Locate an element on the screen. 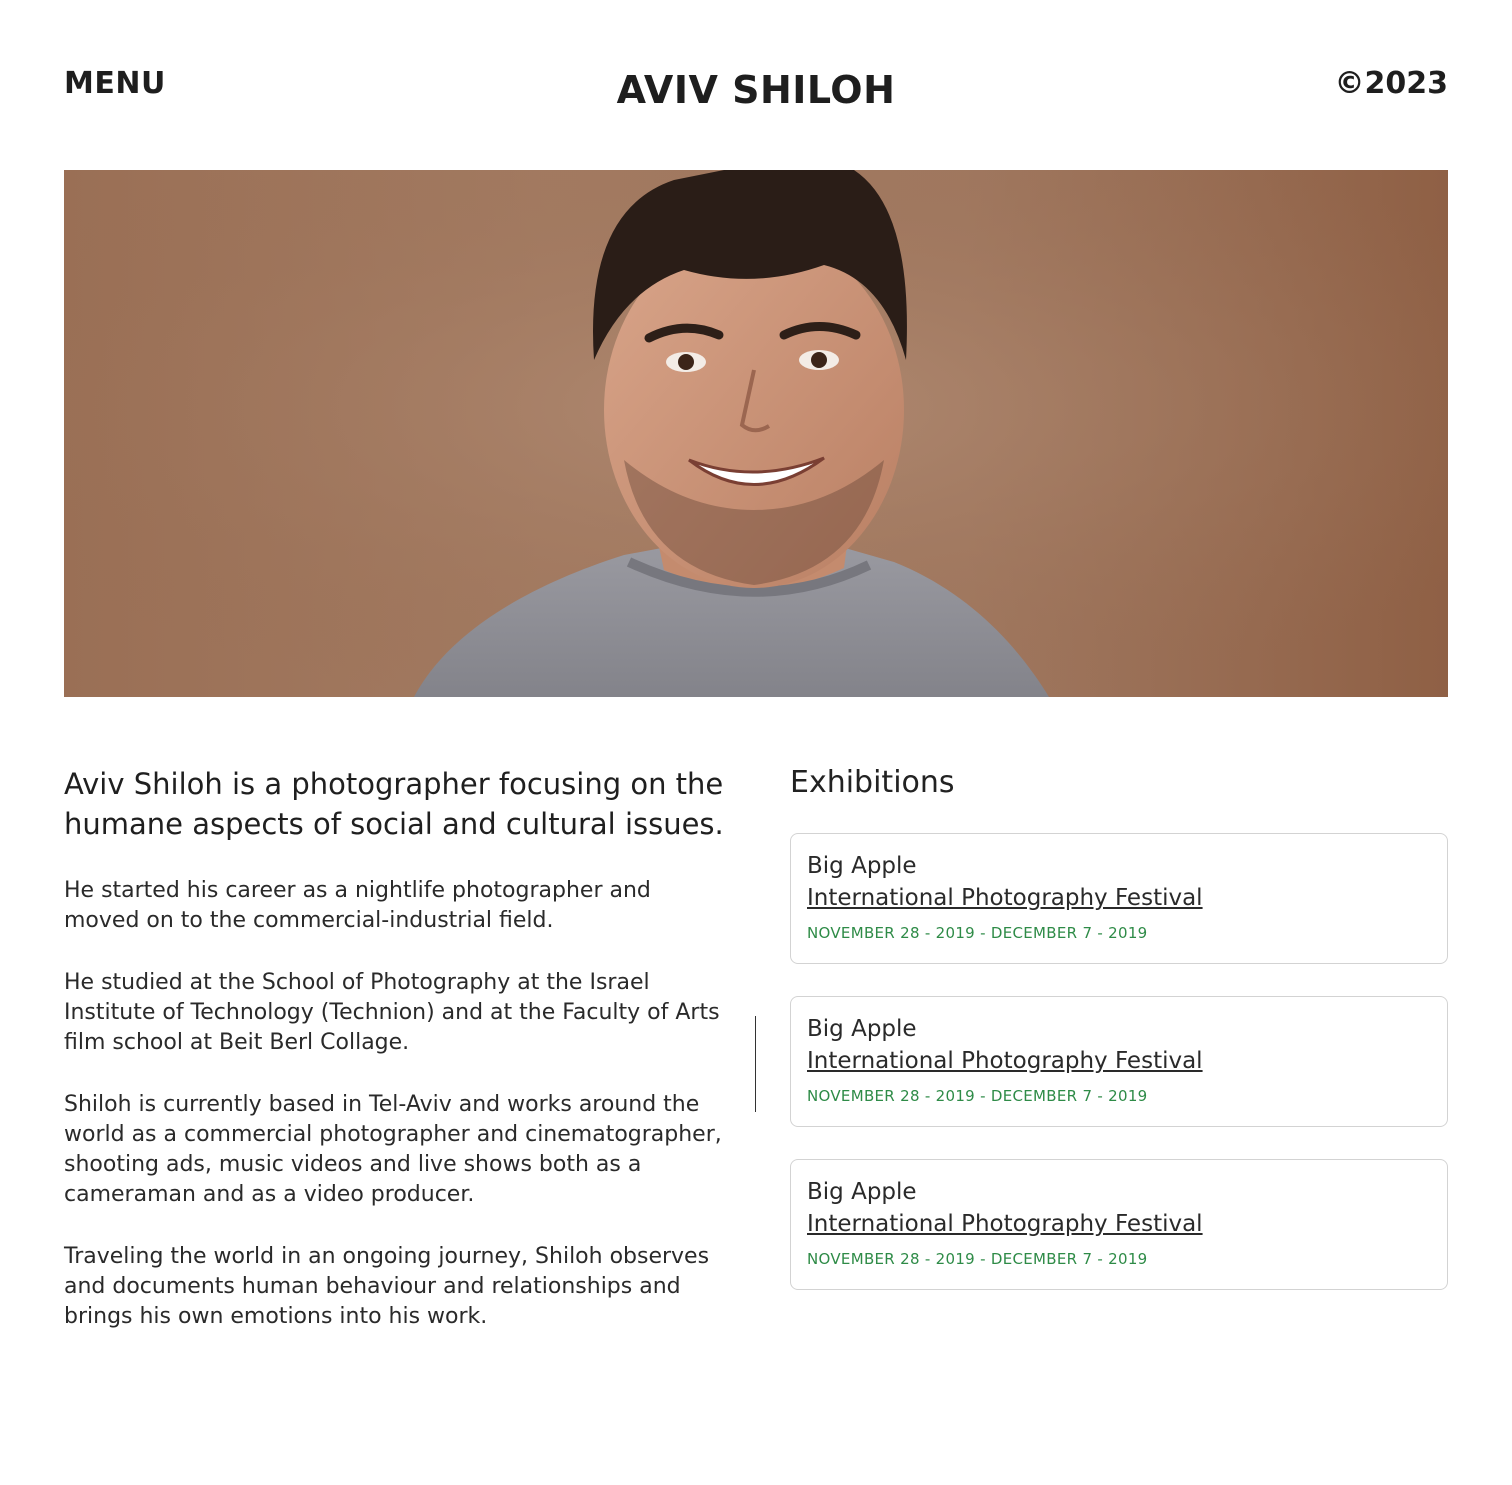  site-title: AVIV SHILOH is located at coordinates (756, 90).